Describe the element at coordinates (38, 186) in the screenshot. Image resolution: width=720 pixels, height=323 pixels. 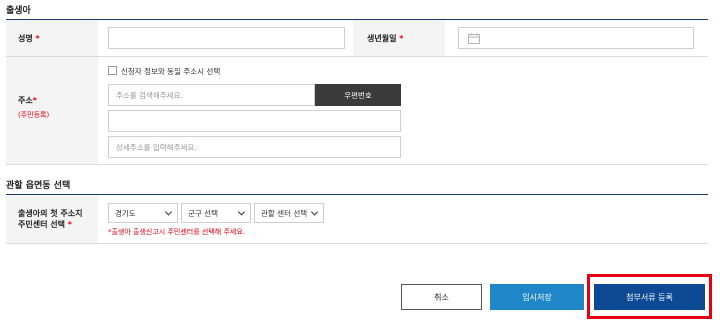
I see `section-title-jurisdiction: 관할 읍면동 선택` at that location.